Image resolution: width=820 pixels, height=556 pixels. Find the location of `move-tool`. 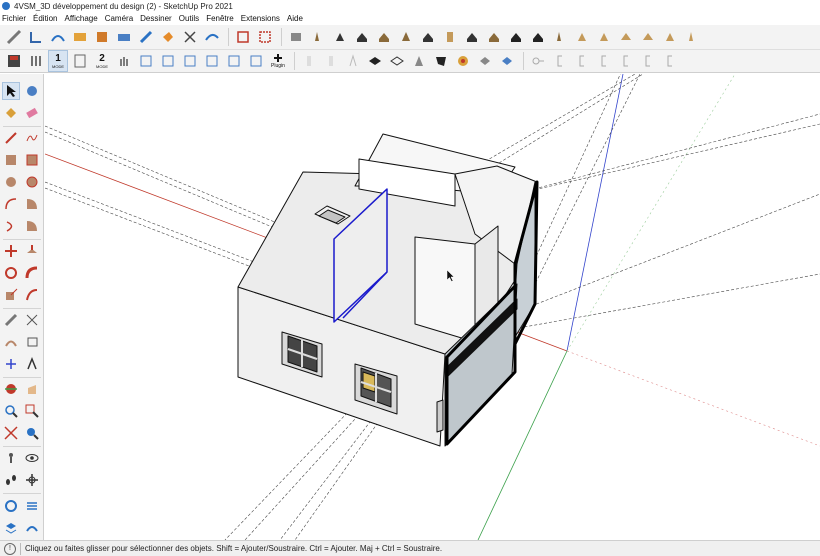

move-tool is located at coordinates (11, 251).